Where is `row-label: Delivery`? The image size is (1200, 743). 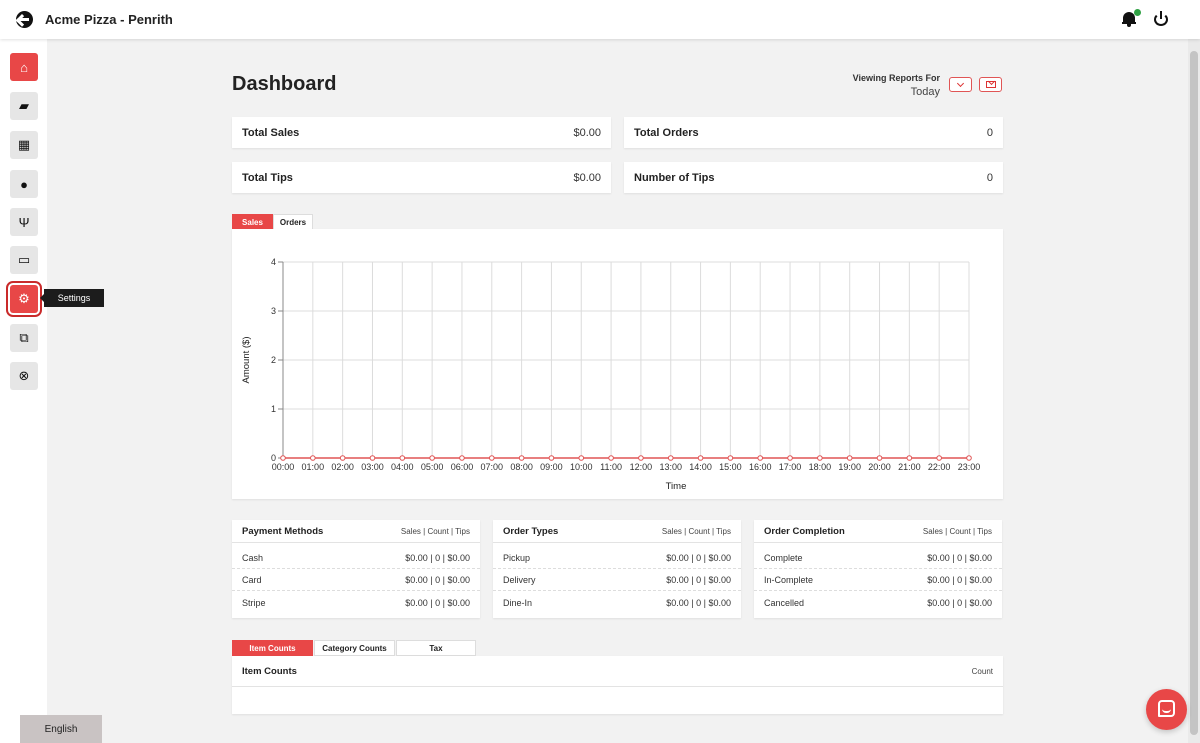 row-label: Delivery is located at coordinates (519, 580).